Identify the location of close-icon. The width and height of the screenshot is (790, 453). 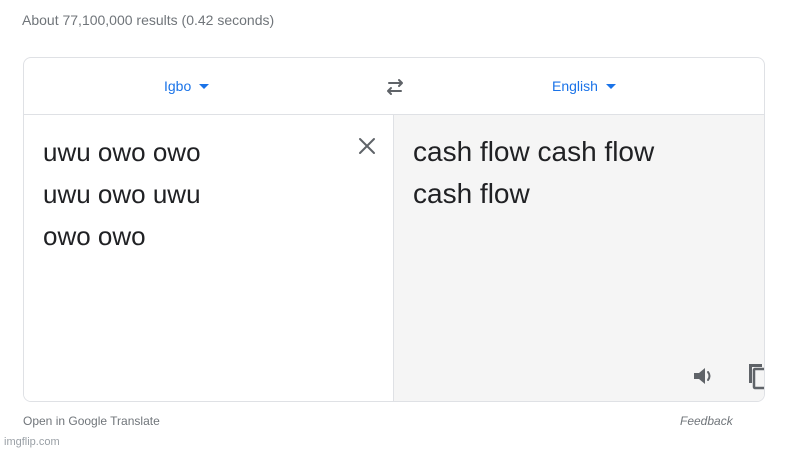
(367, 146).